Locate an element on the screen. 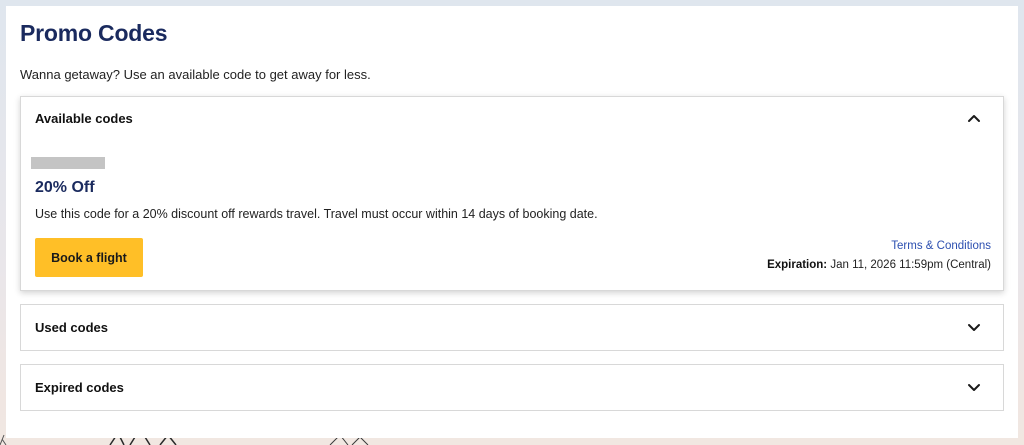  used-codes-header: Used codes is located at coordinates (512, 327).